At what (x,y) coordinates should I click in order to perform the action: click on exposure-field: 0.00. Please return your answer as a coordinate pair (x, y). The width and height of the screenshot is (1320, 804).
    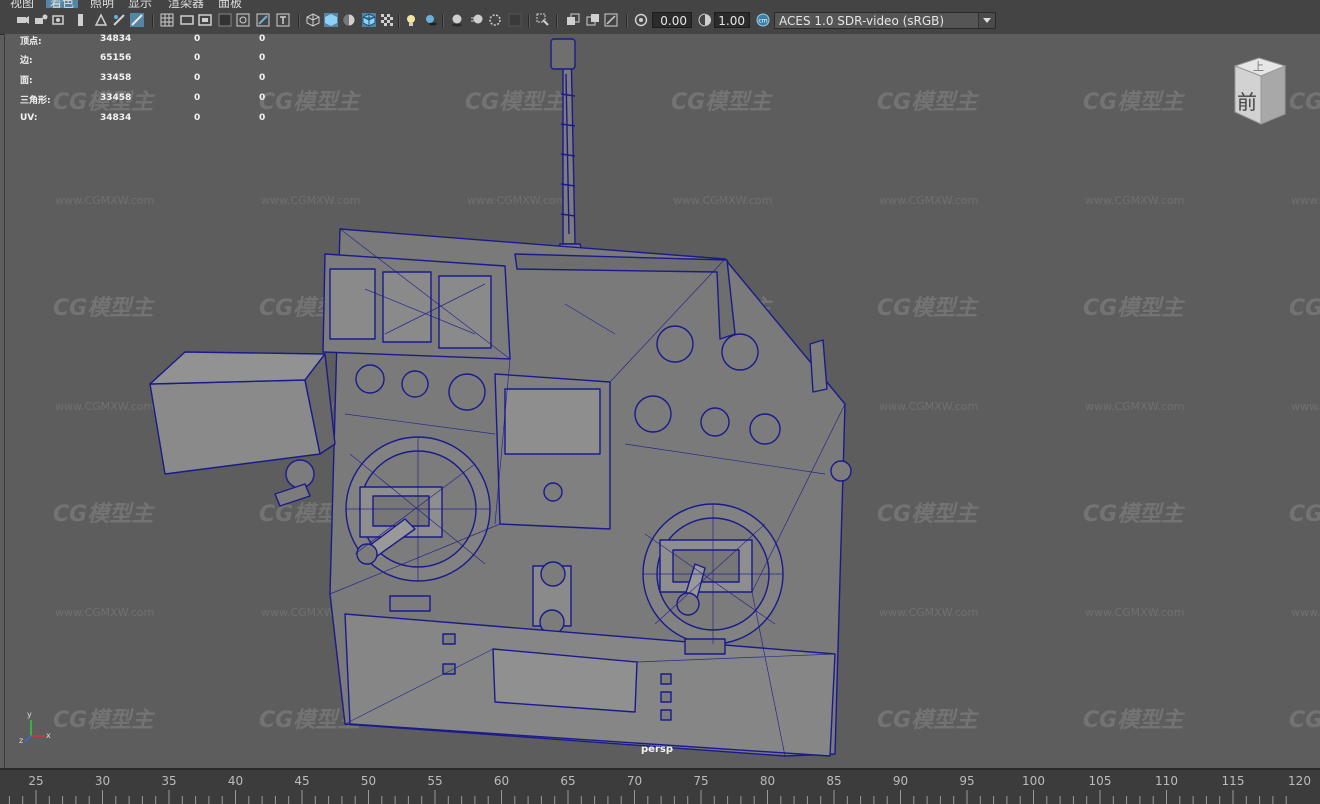
    Looking at the image, I should click on (672, 20).